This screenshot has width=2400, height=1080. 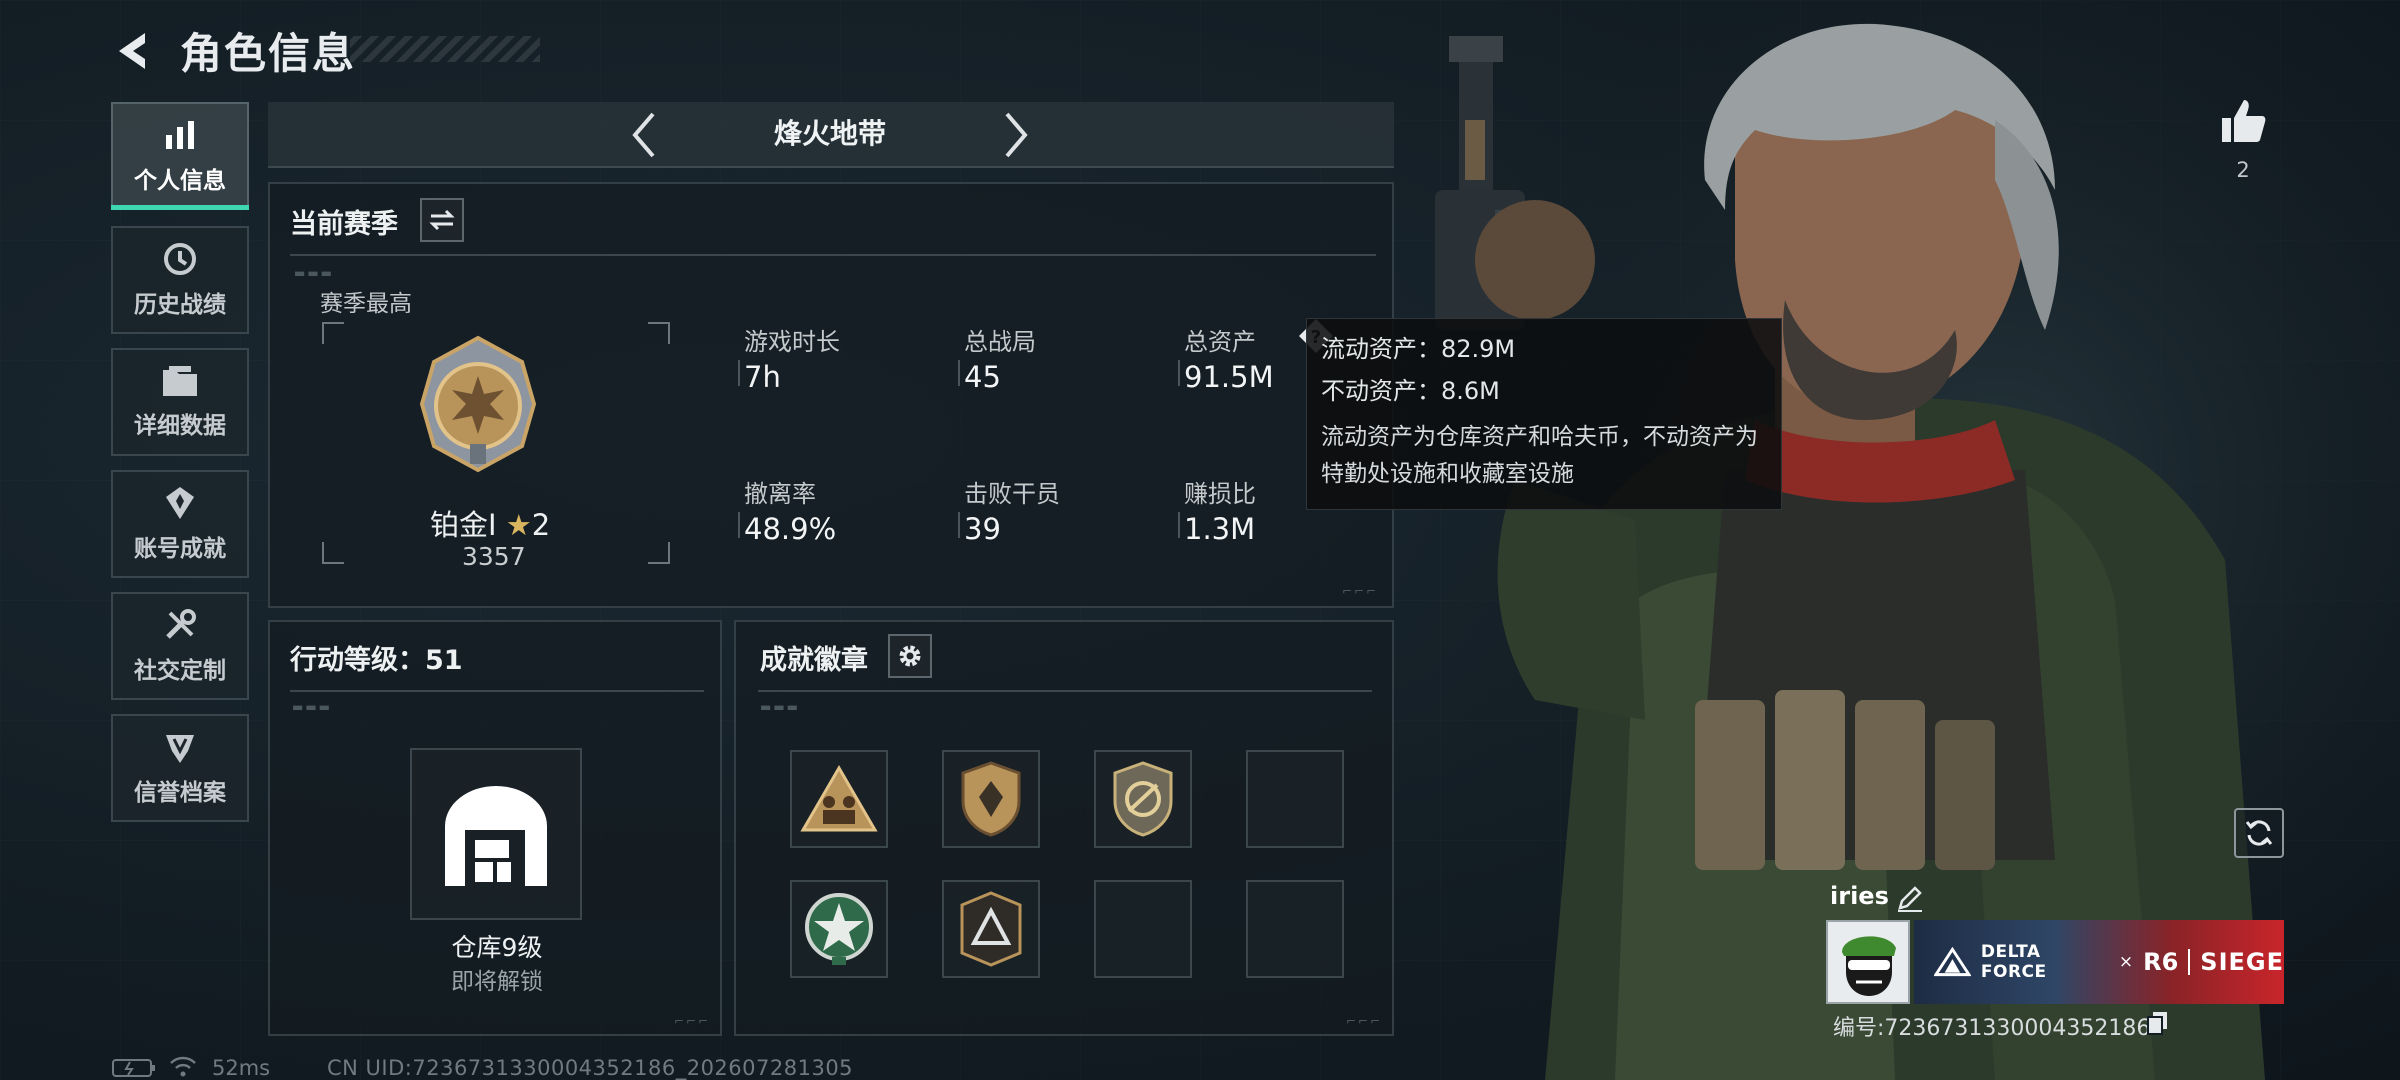 What do you see at coordinates (2013, 962) in the screenshot?
I see `banner-delta-force-text: DELTA FORCE` at bounding box center [2013, 962].